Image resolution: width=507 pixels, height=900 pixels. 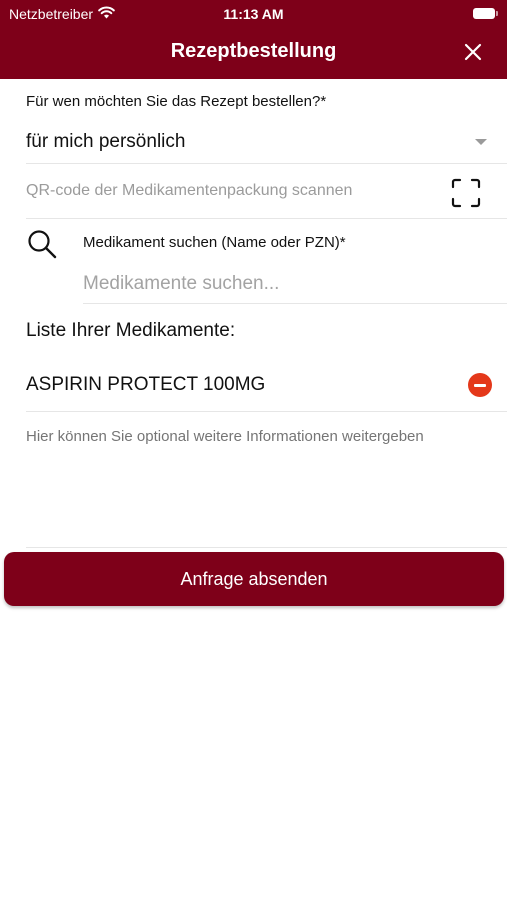 What do you see at coordinates (226, 486) in the screenshot?
I see `additional-info-textarea` at bounding box center [226, 486].